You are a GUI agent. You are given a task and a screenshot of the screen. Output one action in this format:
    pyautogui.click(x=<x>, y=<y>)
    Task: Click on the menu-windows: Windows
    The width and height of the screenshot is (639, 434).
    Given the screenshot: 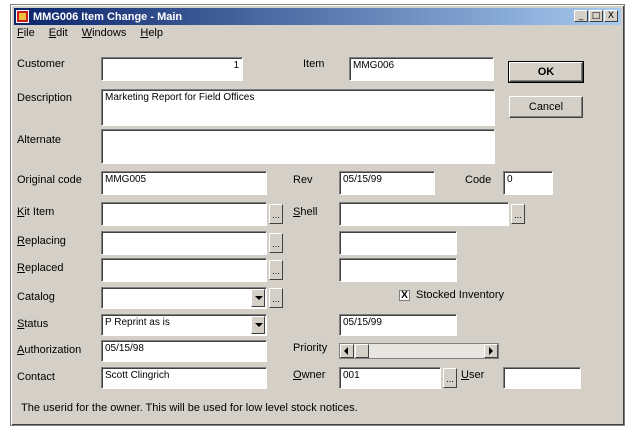 What is the action you would take?
    pyautogui.click(x=104, y=35)
    